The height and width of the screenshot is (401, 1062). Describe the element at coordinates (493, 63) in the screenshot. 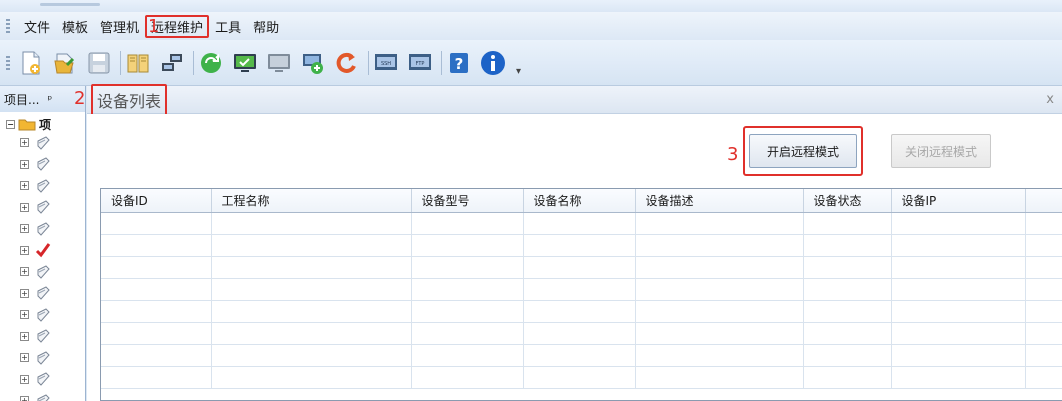

I see `info-icon` at that location.